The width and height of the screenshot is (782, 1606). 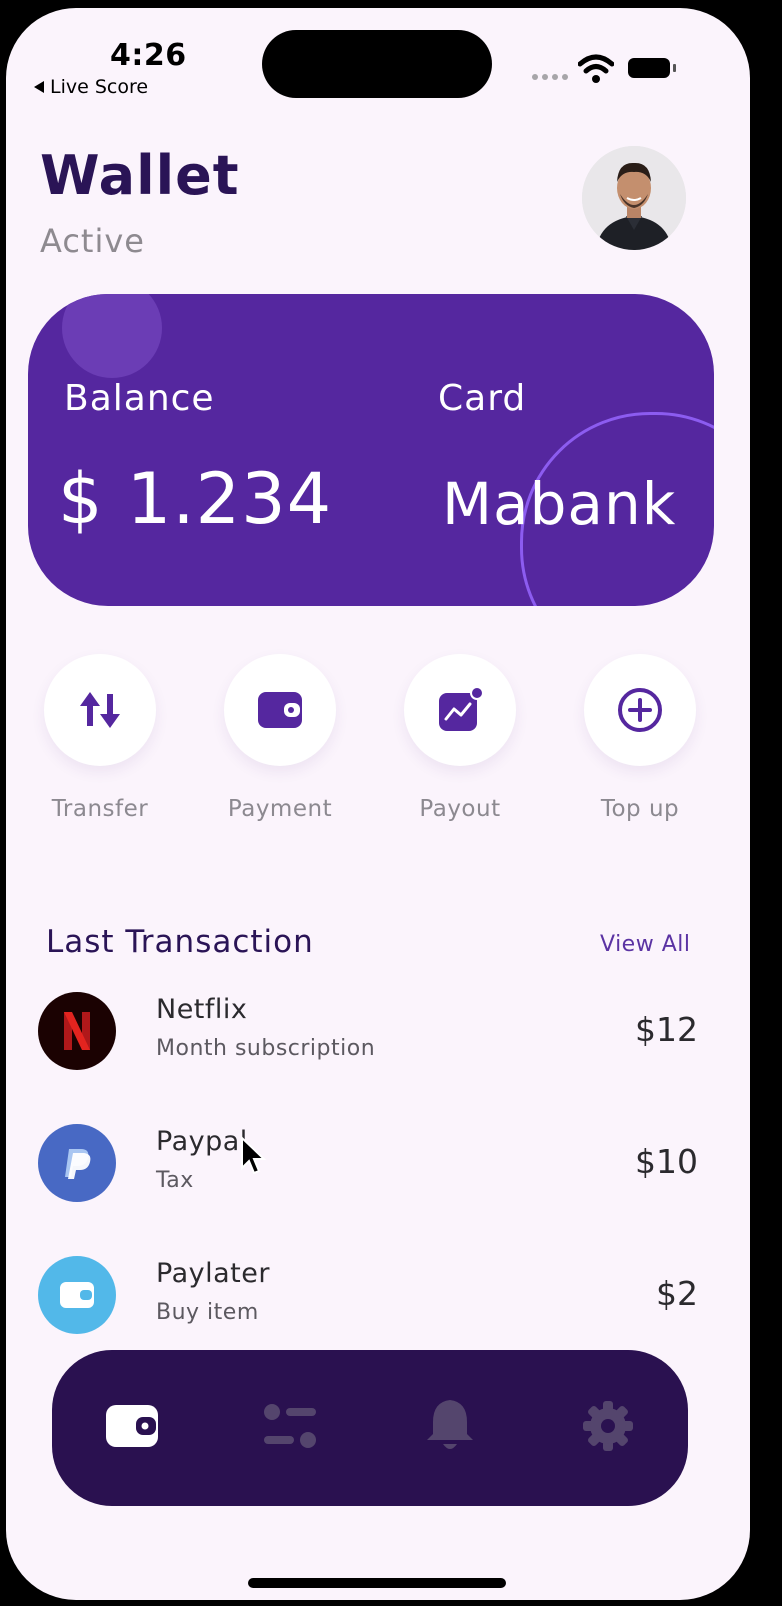 I want to click on section-title: Last Transaction, so click(x=180, y=942).